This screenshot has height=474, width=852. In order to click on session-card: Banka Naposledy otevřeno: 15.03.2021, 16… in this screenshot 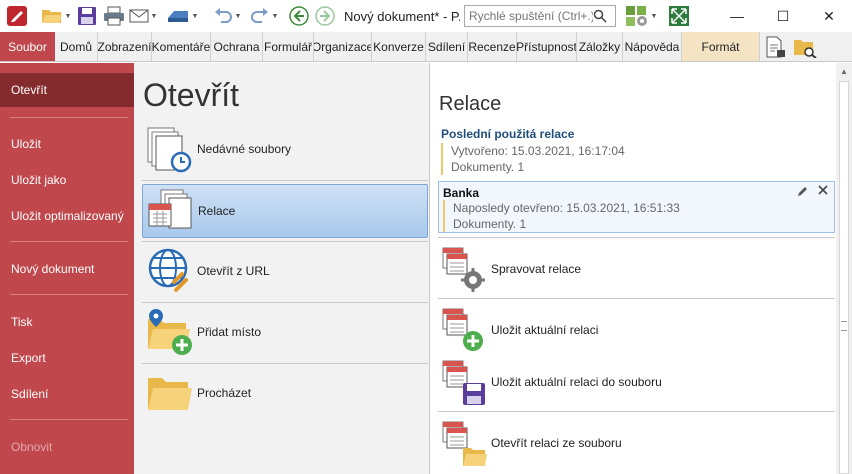, I will do `click(636, 207)`.